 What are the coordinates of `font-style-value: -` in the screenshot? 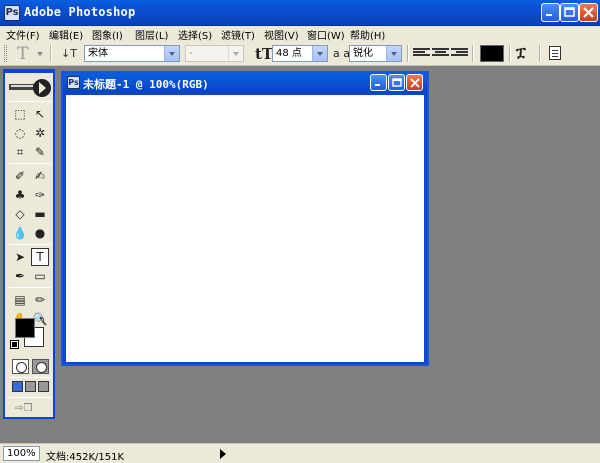 It's located at (191, 53).